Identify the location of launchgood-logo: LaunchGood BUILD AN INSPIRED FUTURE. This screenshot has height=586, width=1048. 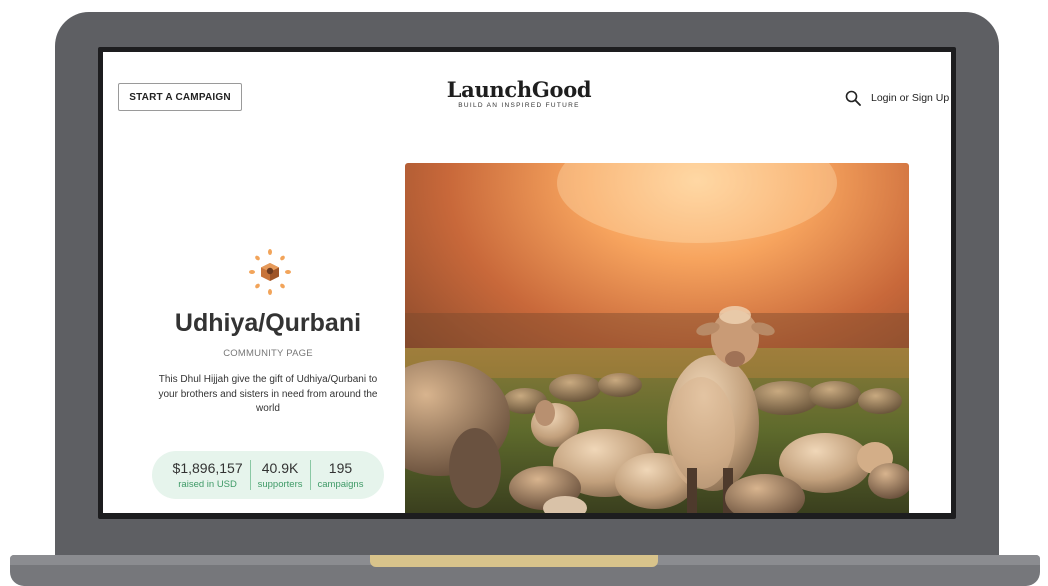
(519, 93).